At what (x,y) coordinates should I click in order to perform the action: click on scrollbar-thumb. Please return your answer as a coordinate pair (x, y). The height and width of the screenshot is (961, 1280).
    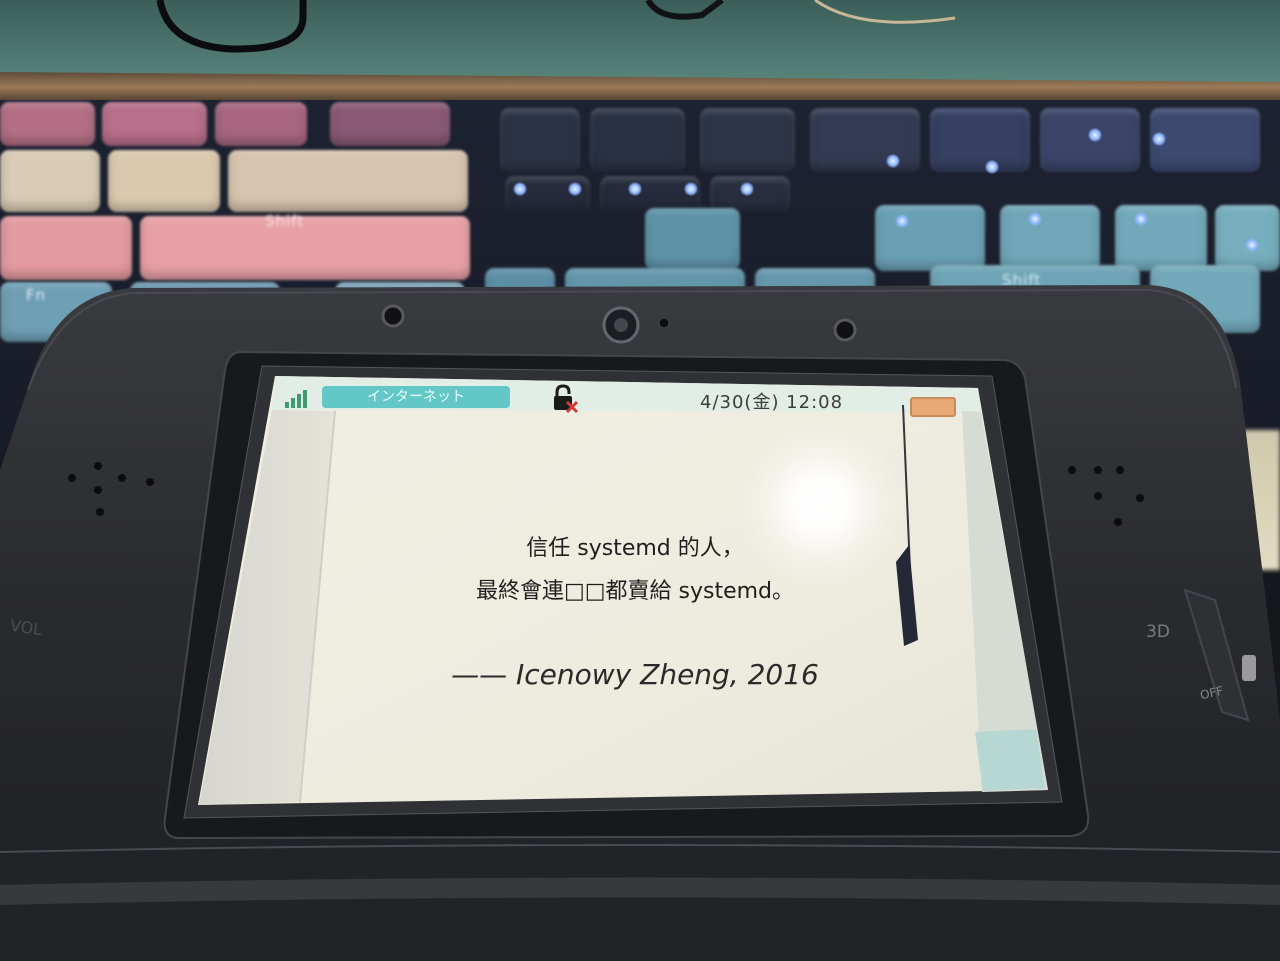
    Looking at the image, I should click on (1010, 760).